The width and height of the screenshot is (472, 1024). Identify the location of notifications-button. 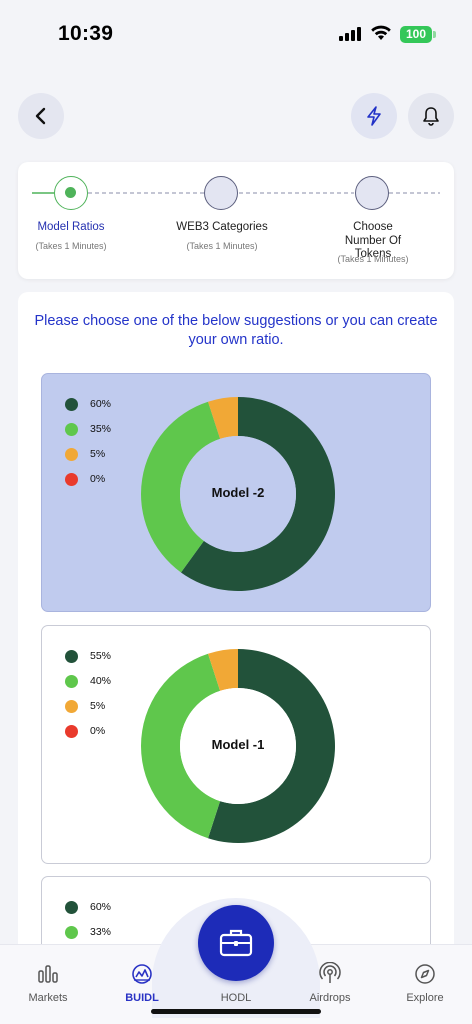
(431, 116).